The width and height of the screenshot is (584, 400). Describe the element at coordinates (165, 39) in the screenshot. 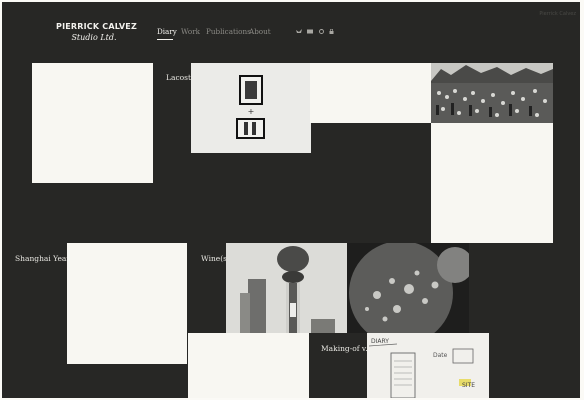

I see `nav-active-underline` at that location.